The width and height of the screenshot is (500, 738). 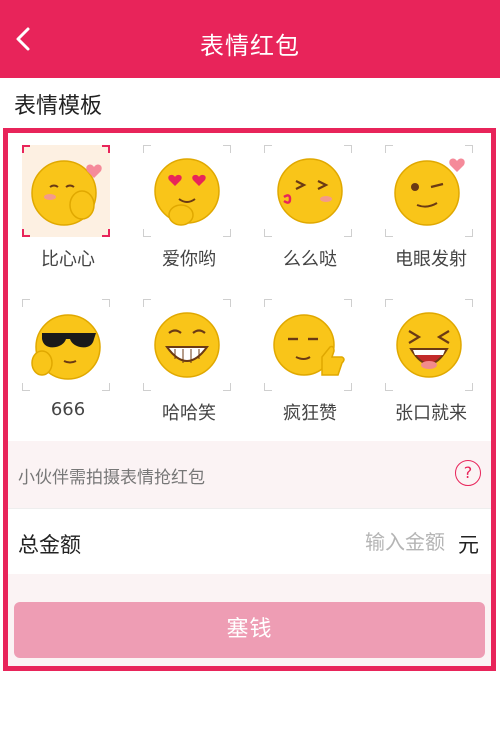 I want to click on sticker-item: 电眼发射, so click(x=431, y=210).